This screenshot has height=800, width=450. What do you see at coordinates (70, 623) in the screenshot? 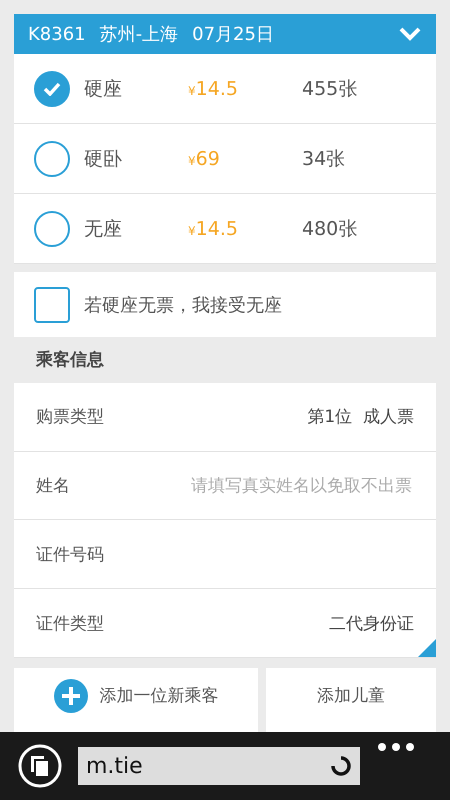
I see `field-label: 证件类型` at bounding box center [70, 623].